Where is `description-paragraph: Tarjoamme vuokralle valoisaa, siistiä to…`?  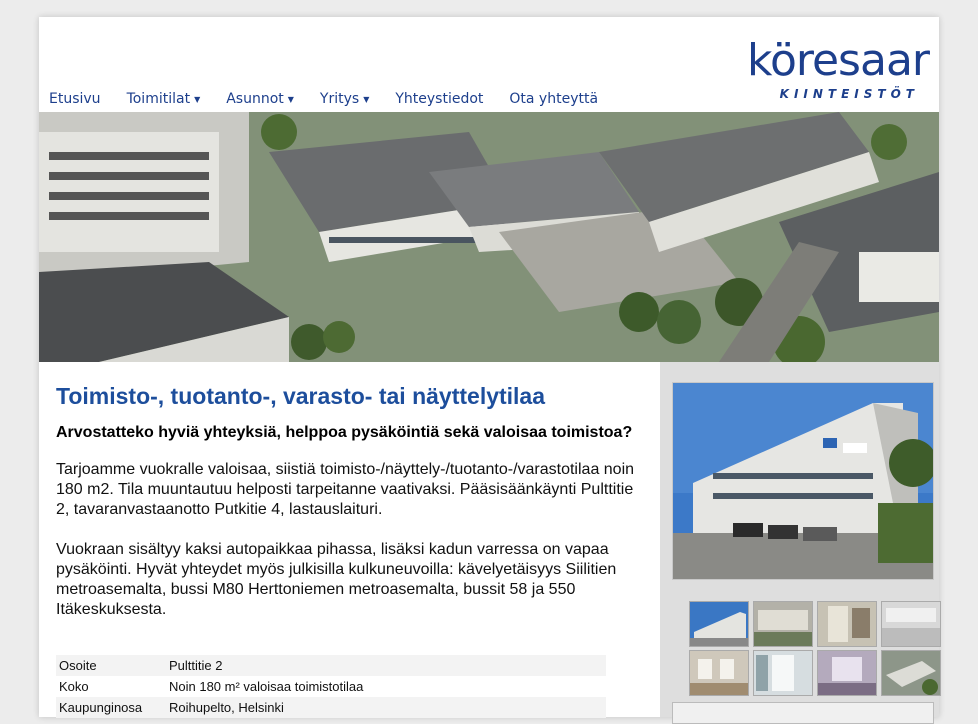 description-paragraph: Tarjoamme vuokralle valoisaa, siistiä to… is located at coordinates (345, 489).